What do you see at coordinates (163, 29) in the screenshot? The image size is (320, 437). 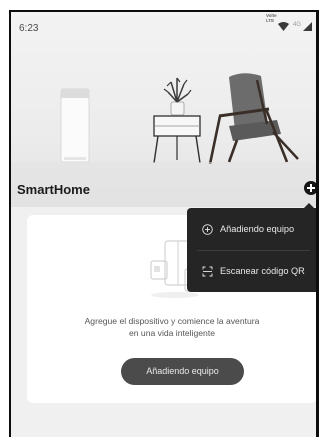 I see `status-bar: 6:23 Volte LTE 4G` at bounding box center [163, 29].